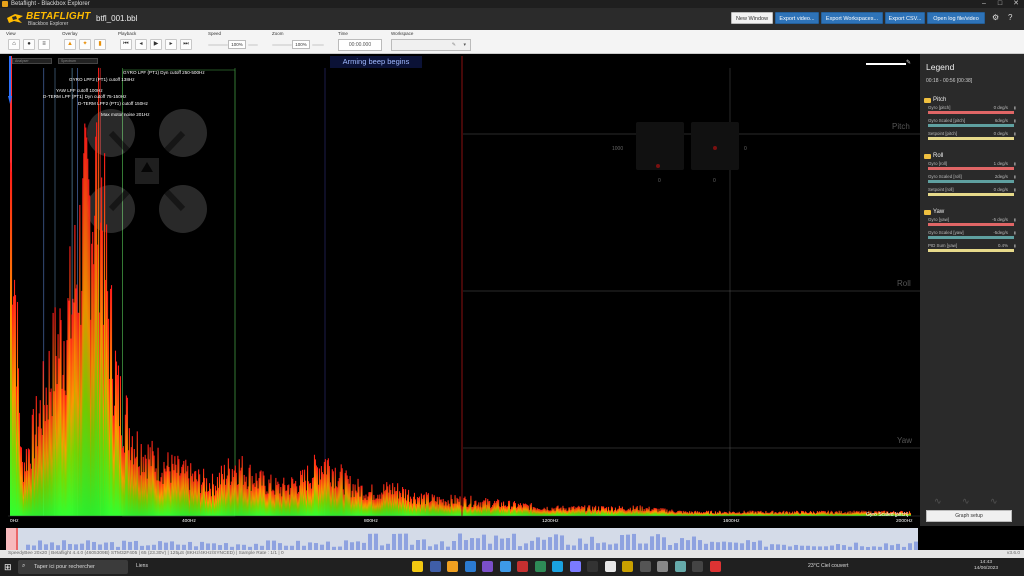 Image resolution: width=1024 pixels, height=576 pixels. I want to click on new-window-button: New Window, so click(752, 18).